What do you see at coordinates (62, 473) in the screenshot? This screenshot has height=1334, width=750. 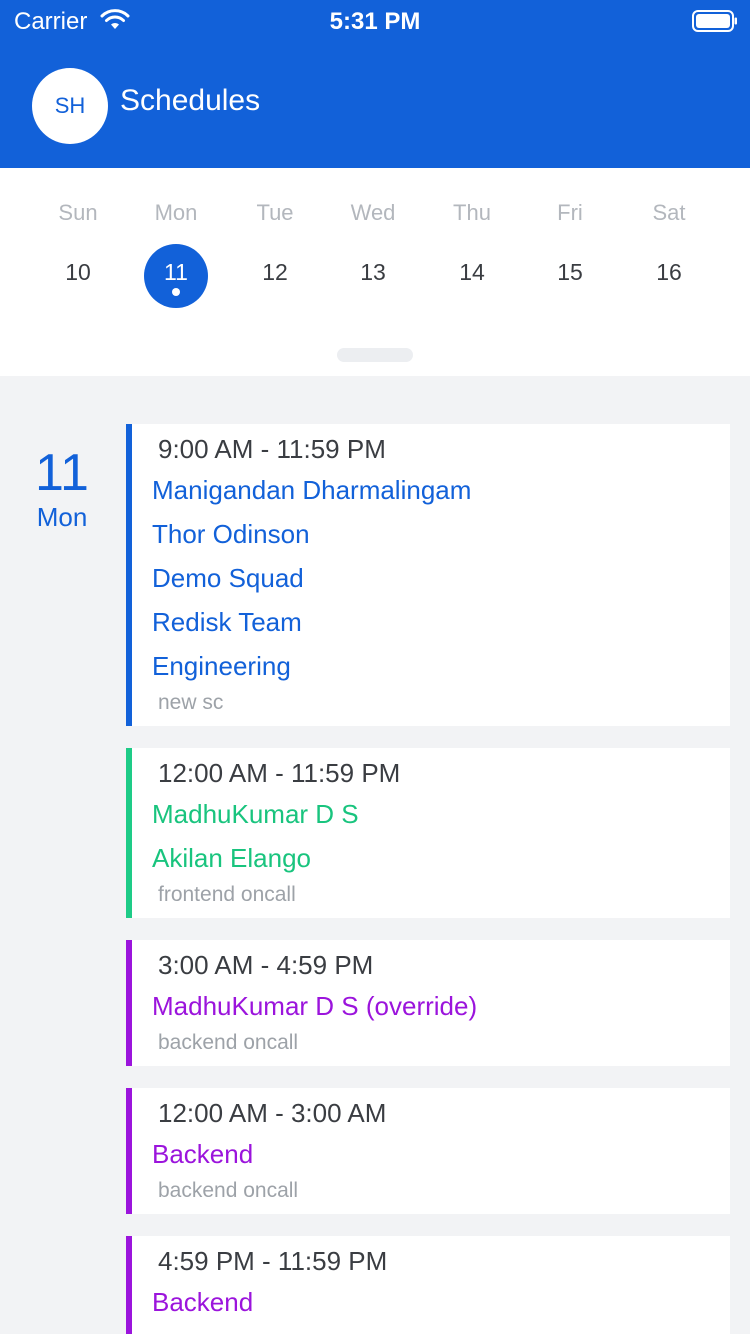 I see `agenda-date-number: 11` at bounding box center [62, 473].